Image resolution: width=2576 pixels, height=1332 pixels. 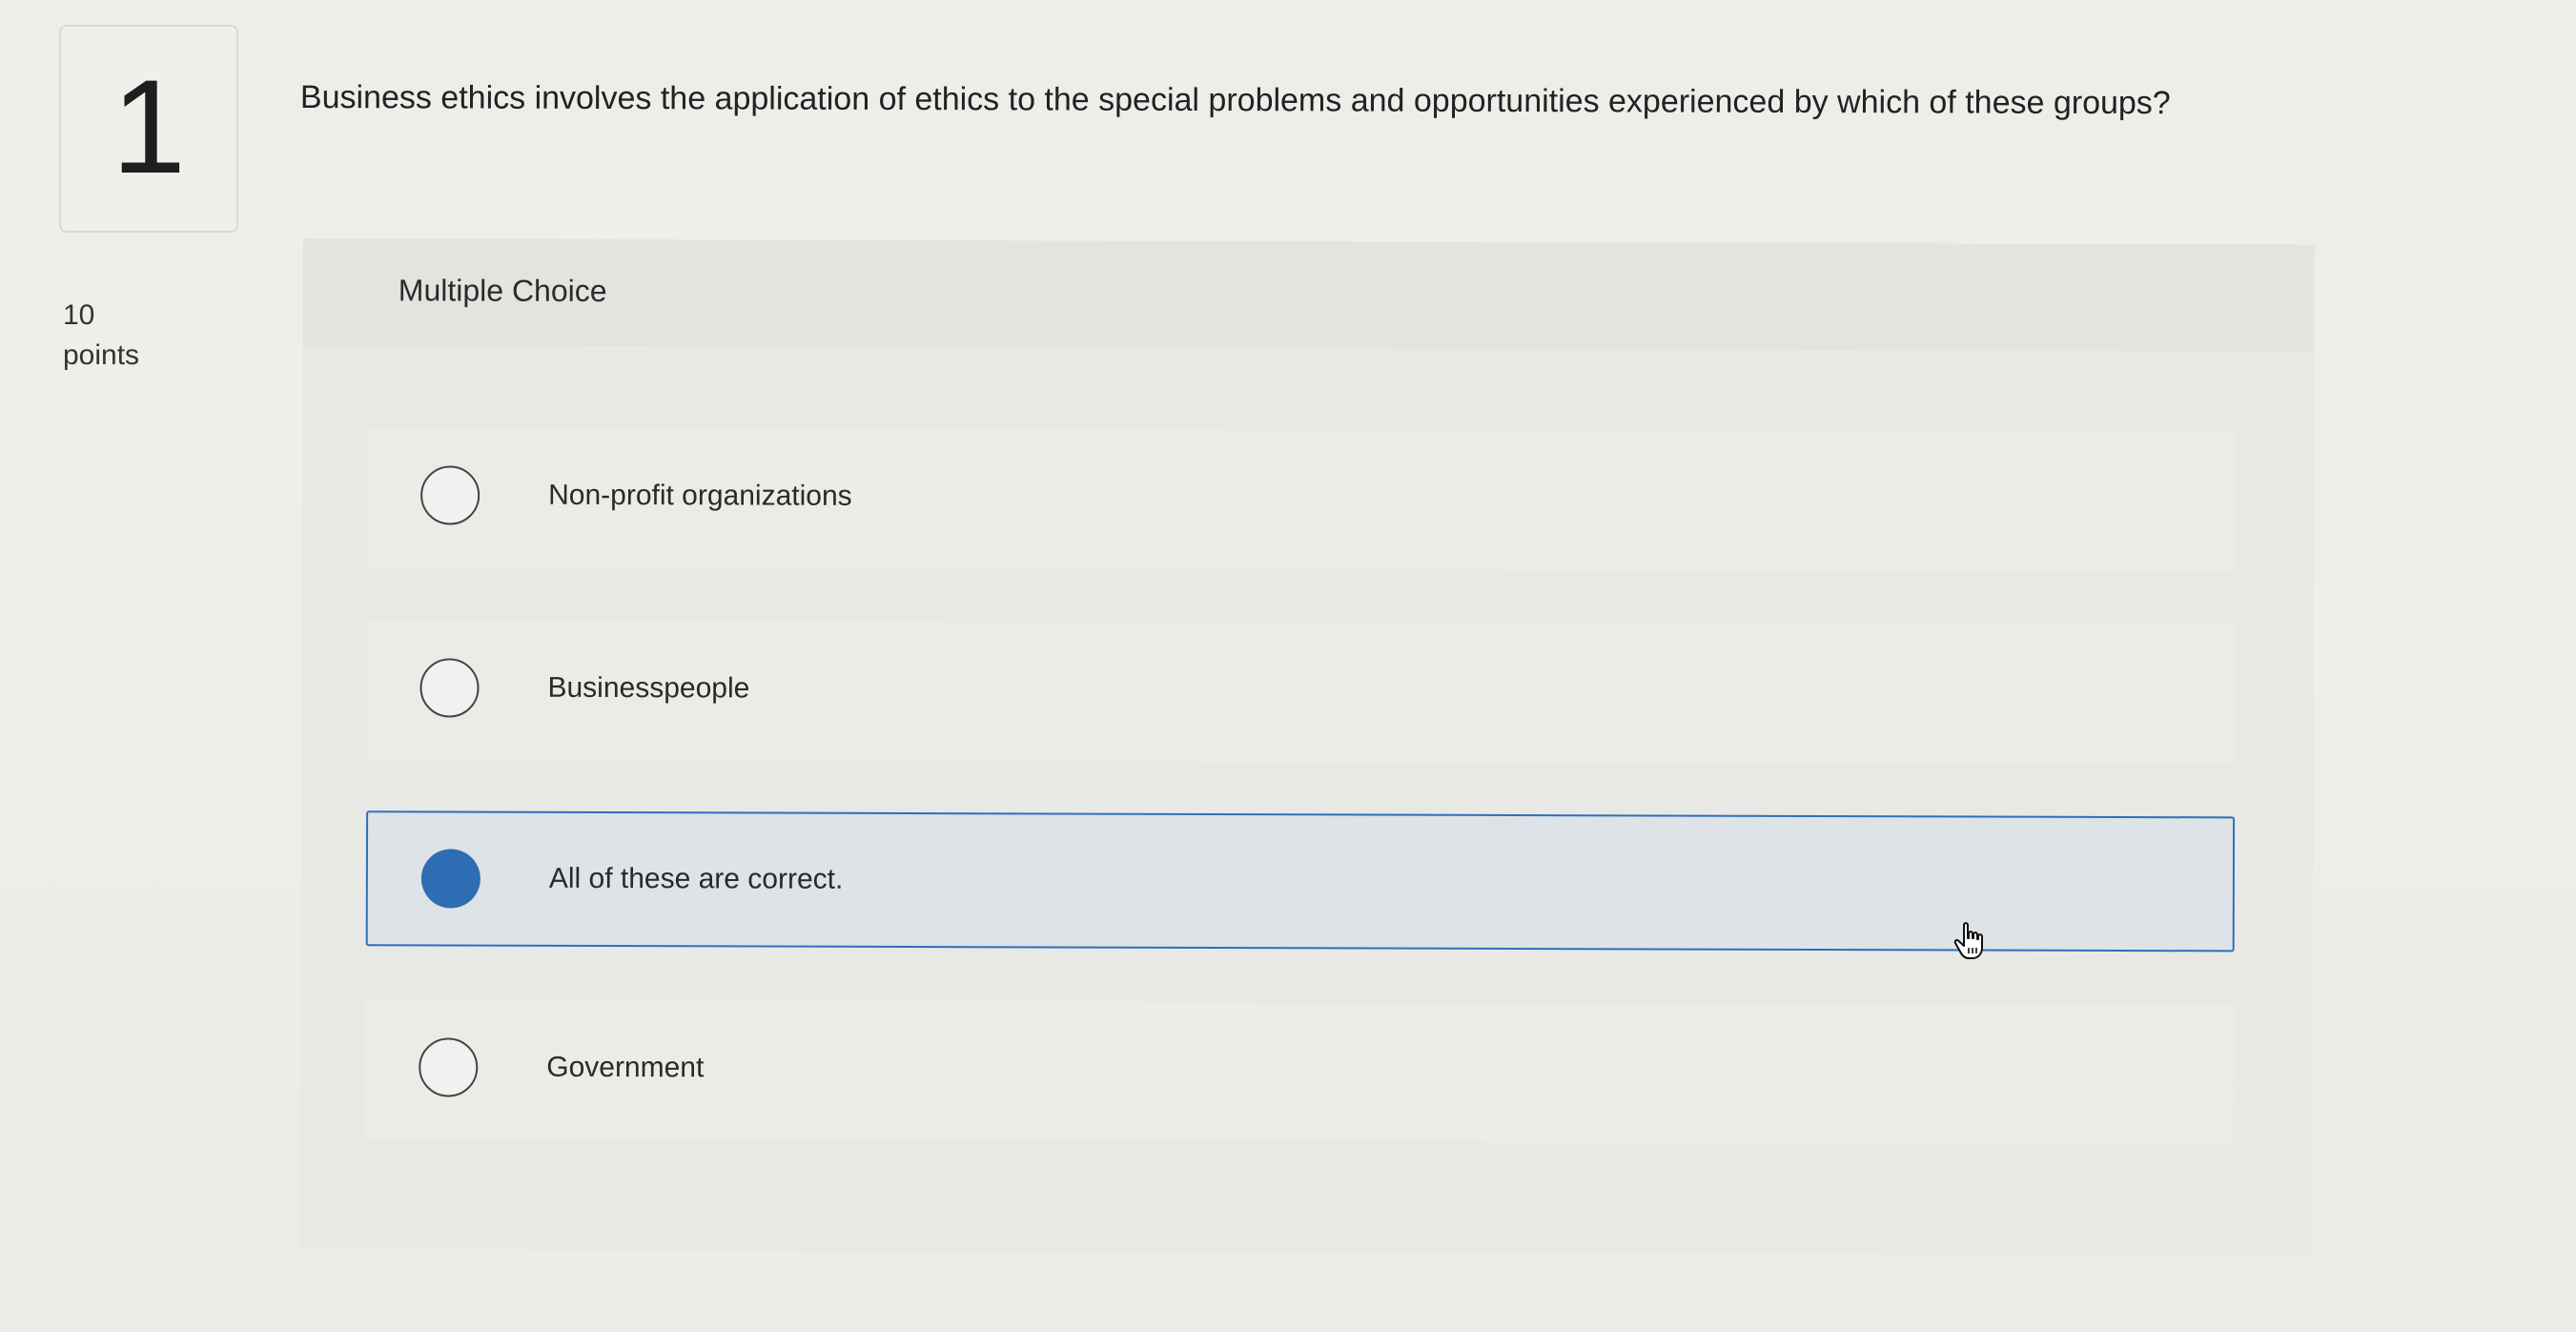 What do you see at coordinates (648, 688) in the screenshot?
I see `choice-label-2: Businesspeople` at bounding box center [648, 688].